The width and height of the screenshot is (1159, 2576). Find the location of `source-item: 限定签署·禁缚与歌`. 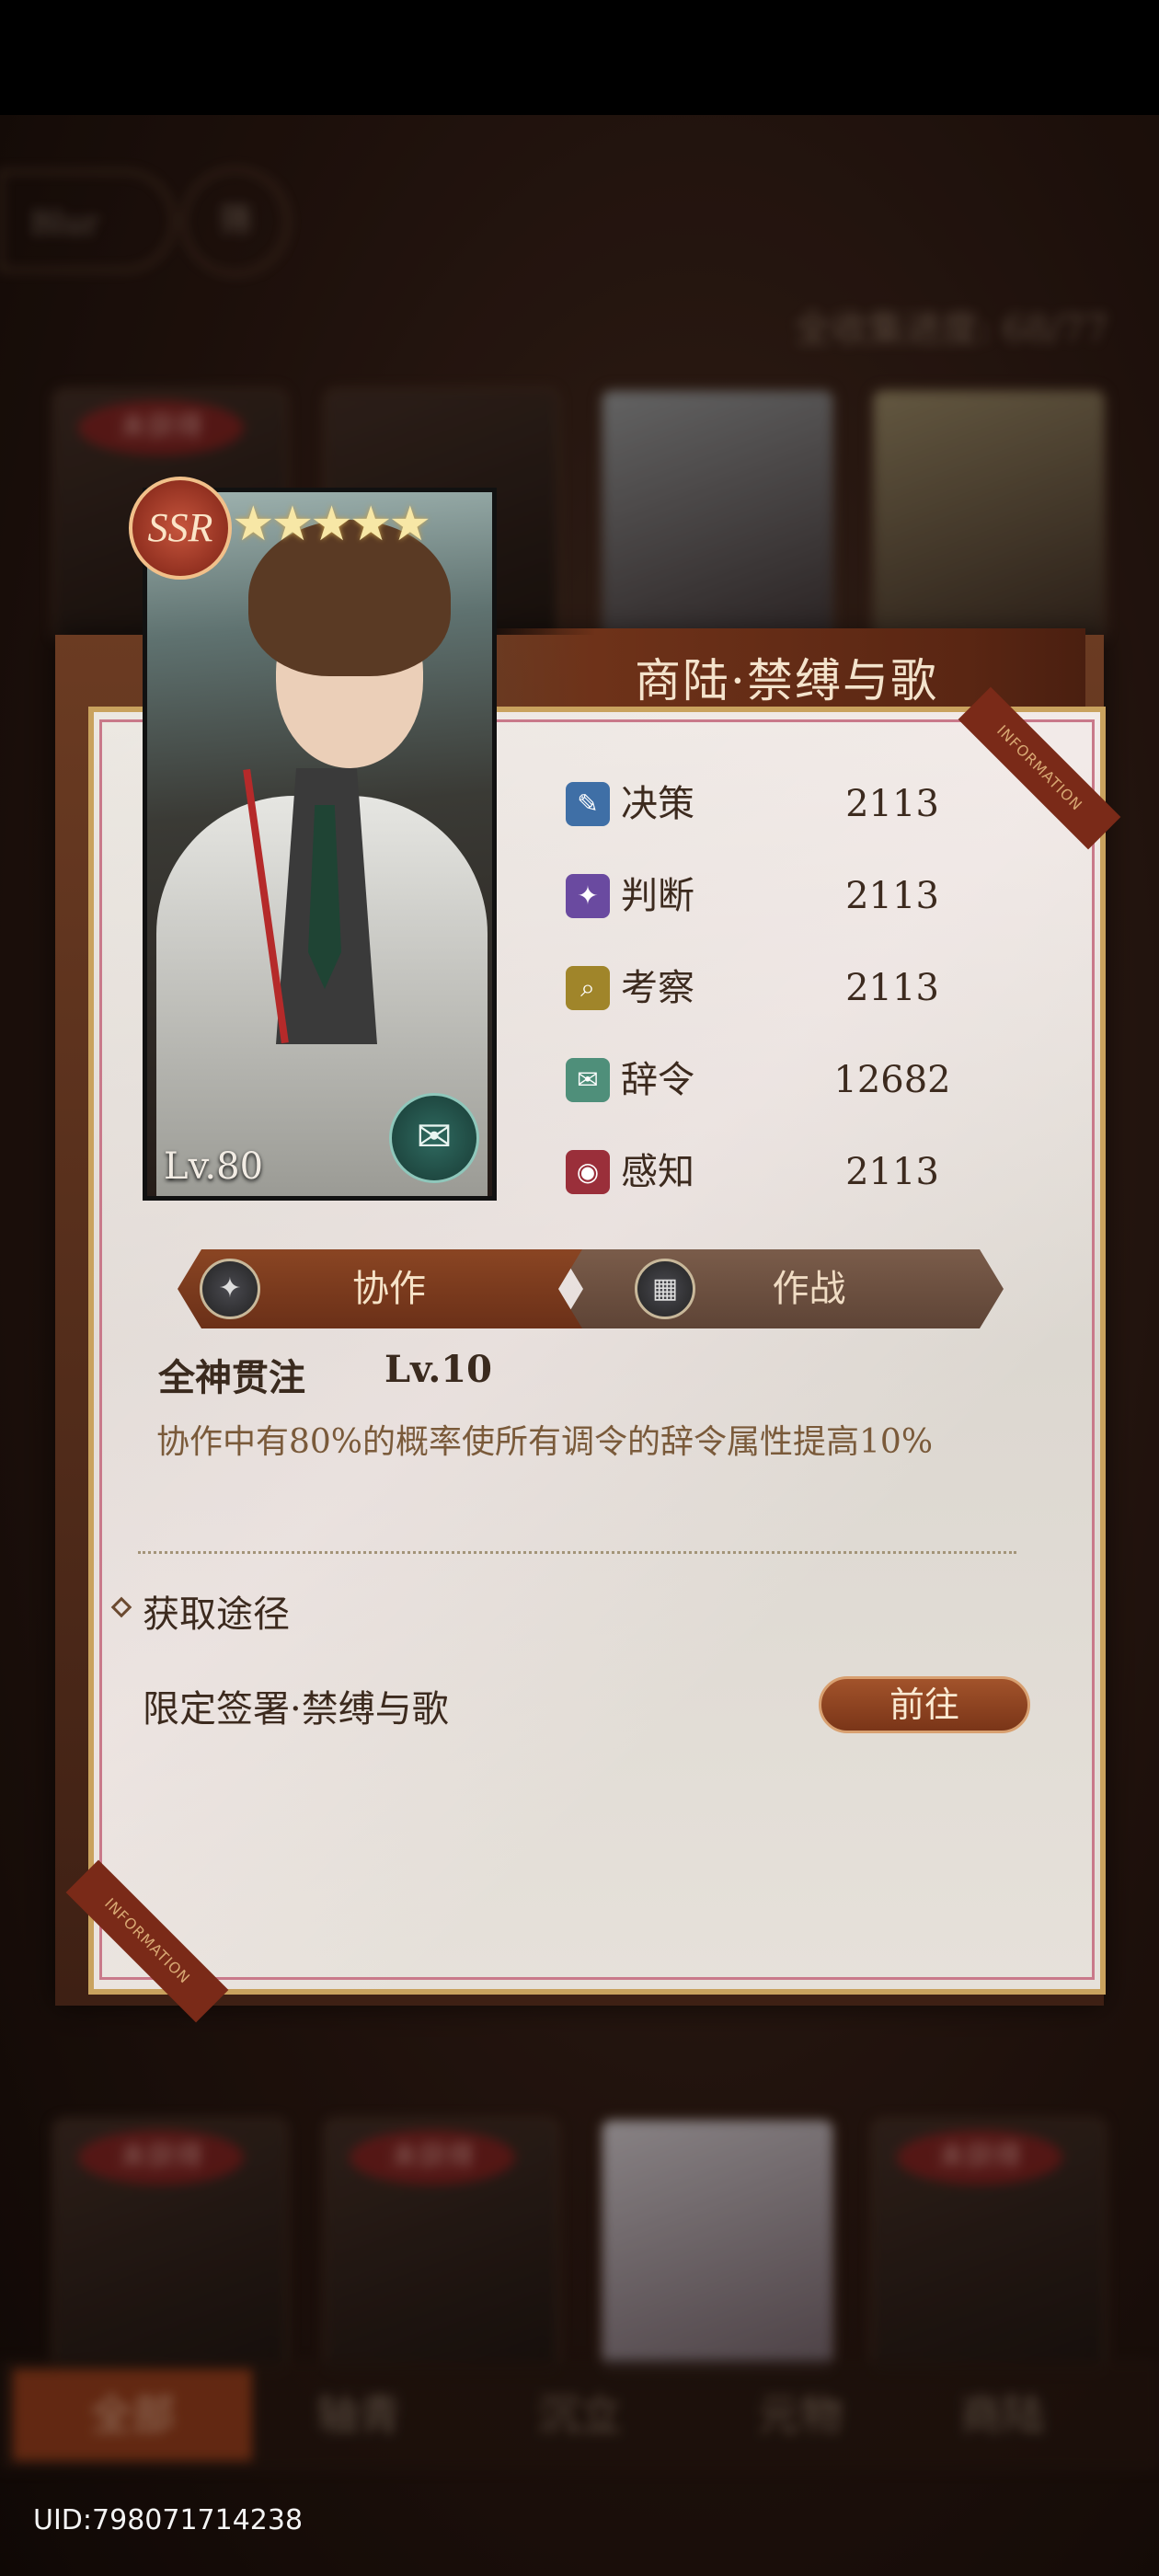

source-item: 限定签署·禁缚与歌 is located at coordinates (296, 1709).